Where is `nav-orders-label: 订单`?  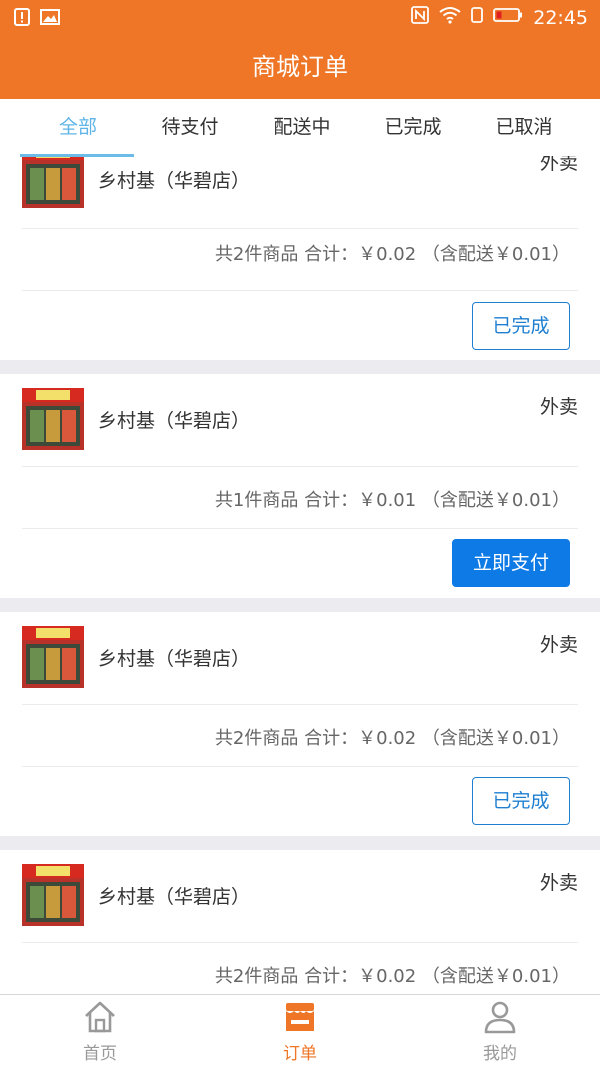
nav-orders-label: 订单 is located at coordinates (300, 1054).